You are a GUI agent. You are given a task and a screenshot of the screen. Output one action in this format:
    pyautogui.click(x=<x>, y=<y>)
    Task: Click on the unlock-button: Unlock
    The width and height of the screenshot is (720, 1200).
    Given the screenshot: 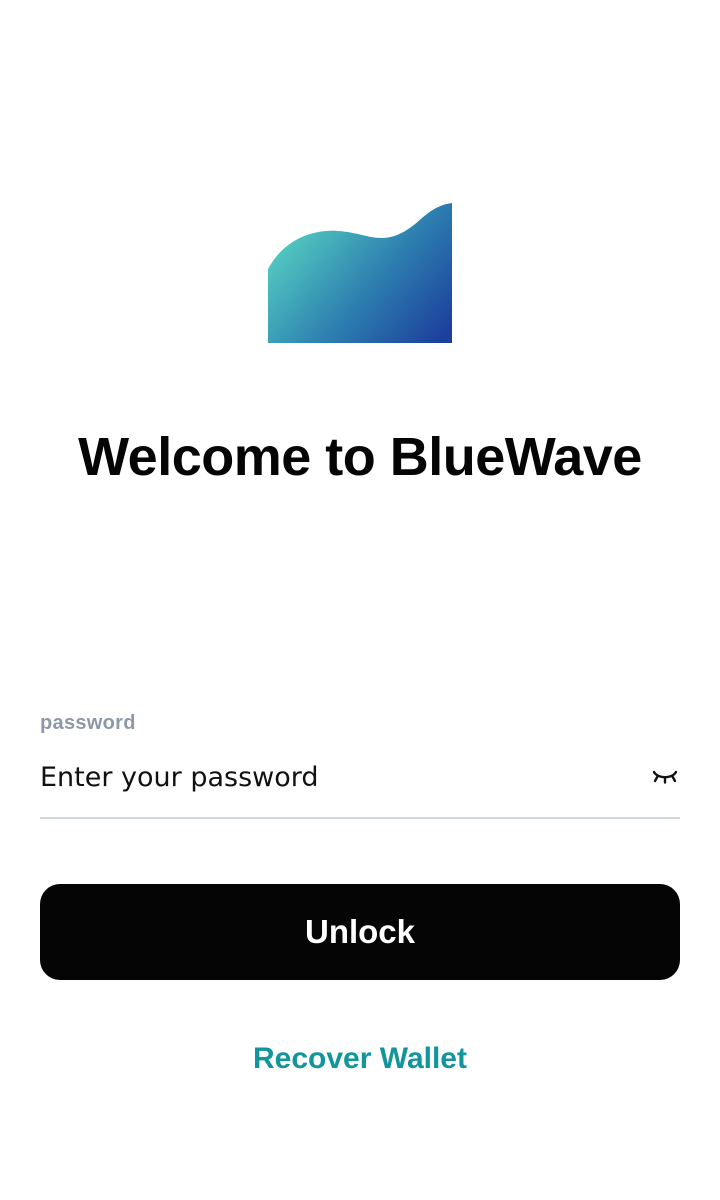 What is the action you would take?
    pyautogui.click(x=360, y=932)
    